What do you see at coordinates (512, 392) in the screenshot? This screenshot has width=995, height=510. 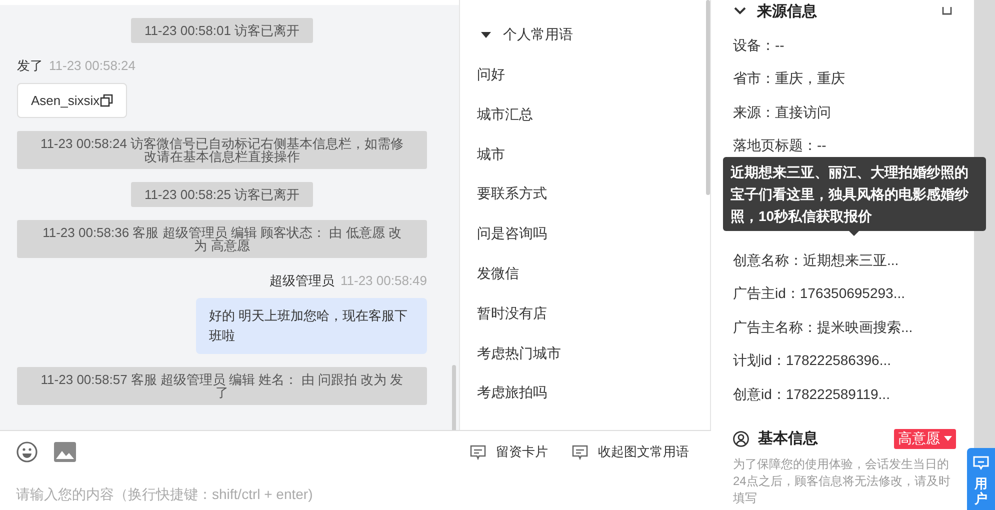 I see `phrase-item: 考虑旅拍吗` at bounding box center [512, 392].